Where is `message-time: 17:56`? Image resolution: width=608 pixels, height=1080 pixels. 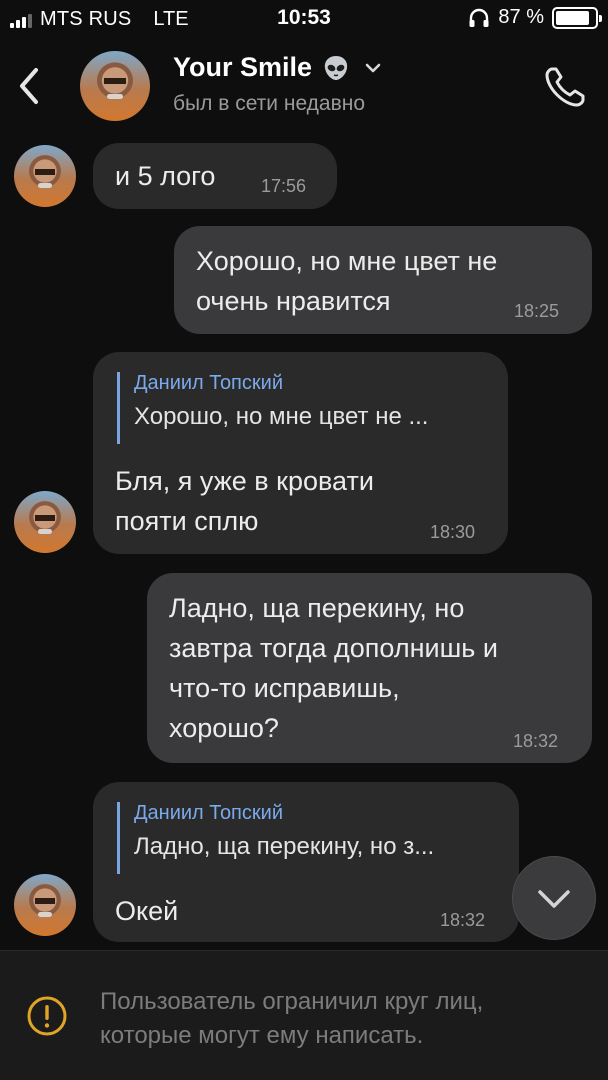
message-time: 17:56 is located at coordinates (284, 186).